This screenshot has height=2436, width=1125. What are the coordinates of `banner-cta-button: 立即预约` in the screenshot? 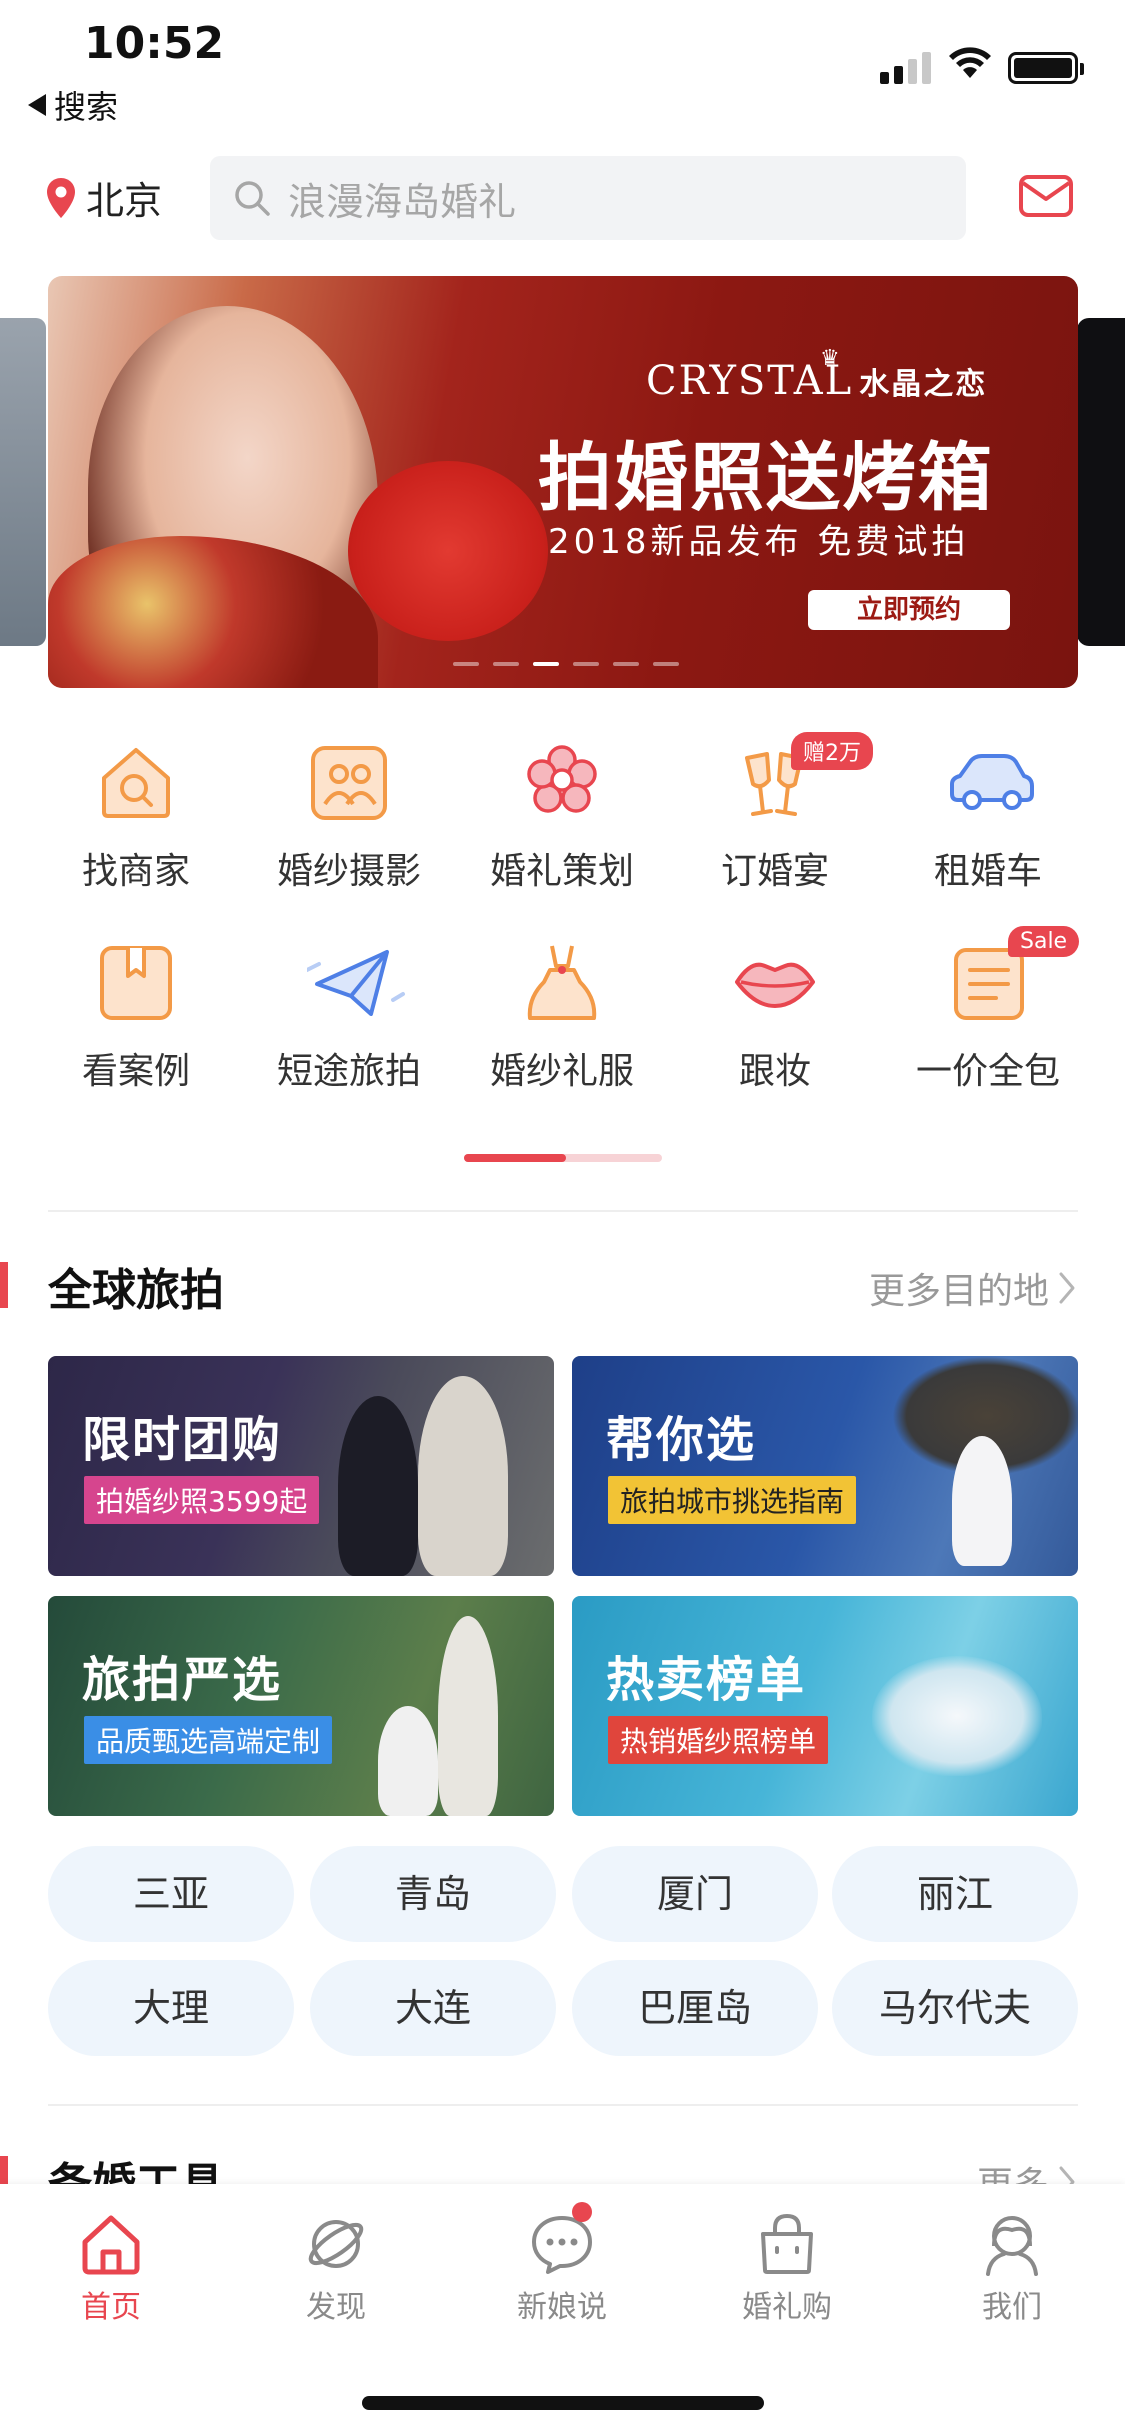 It's located at (909, 610).